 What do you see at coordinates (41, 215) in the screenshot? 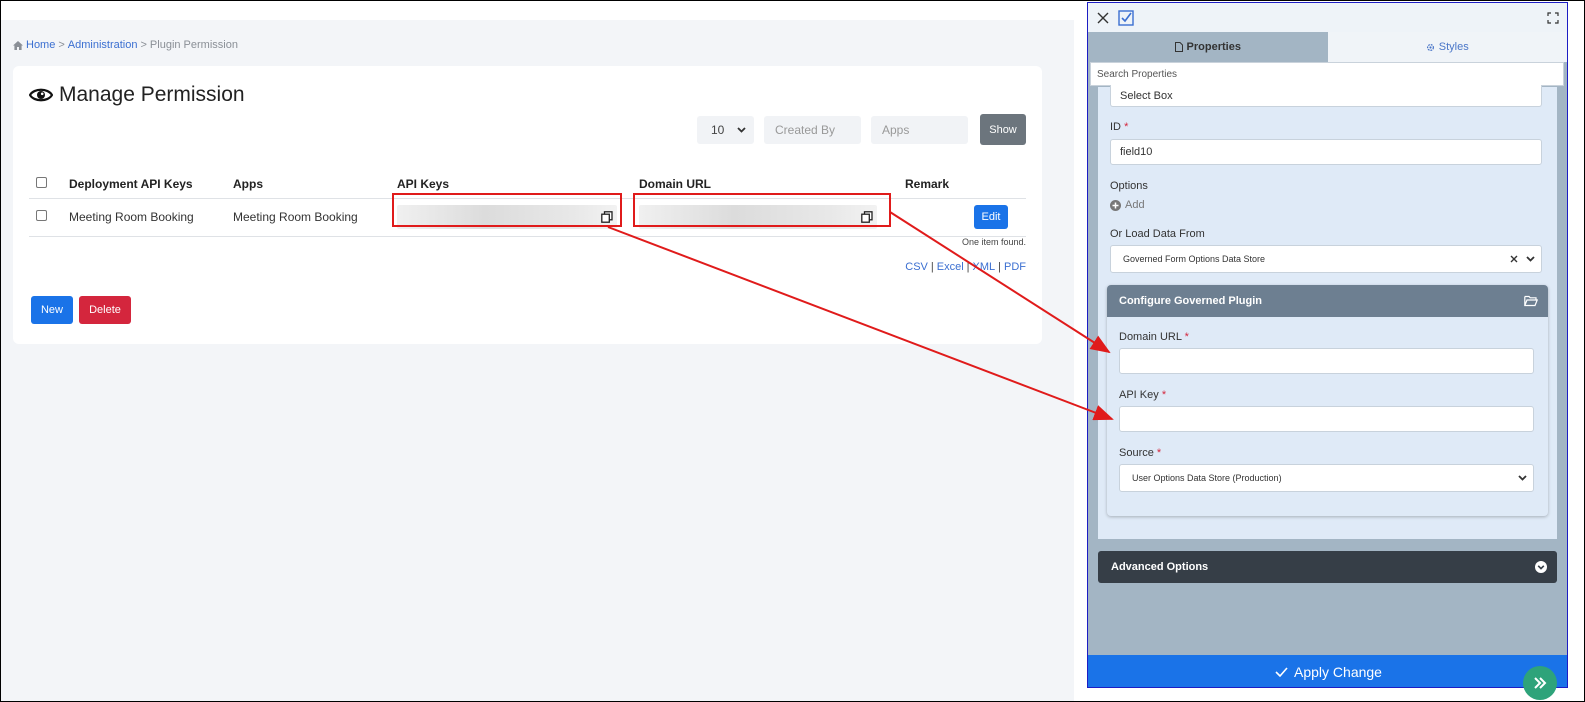
I see `row-checkbox` at bounding box center [41, 215].